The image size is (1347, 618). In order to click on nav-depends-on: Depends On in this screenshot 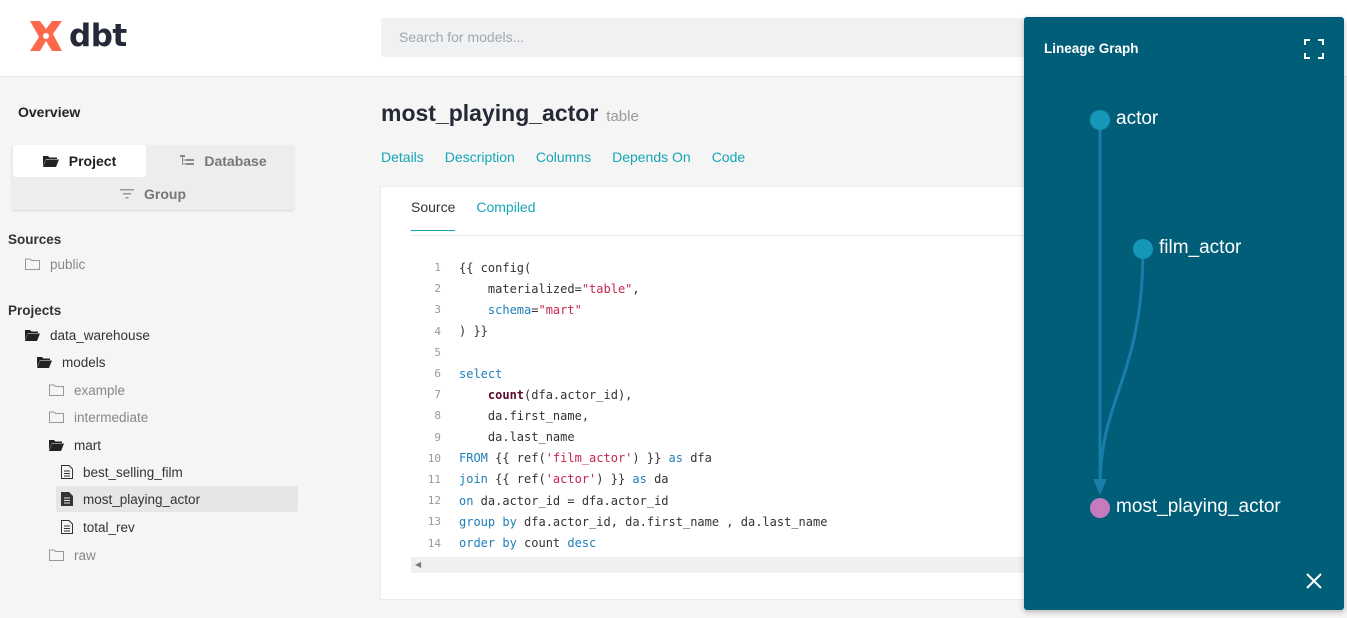, I will do `click(651, 157)`.